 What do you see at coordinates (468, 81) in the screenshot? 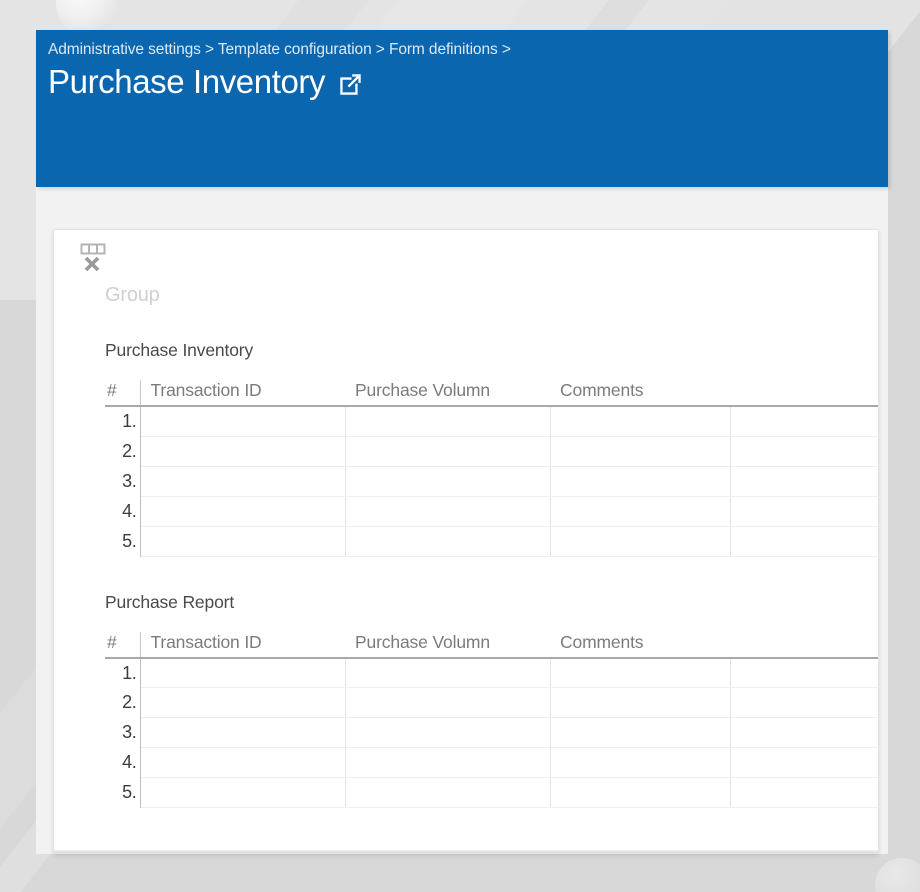
I see `title-row: Purchase Inventory` at bounding box center [468, 81].